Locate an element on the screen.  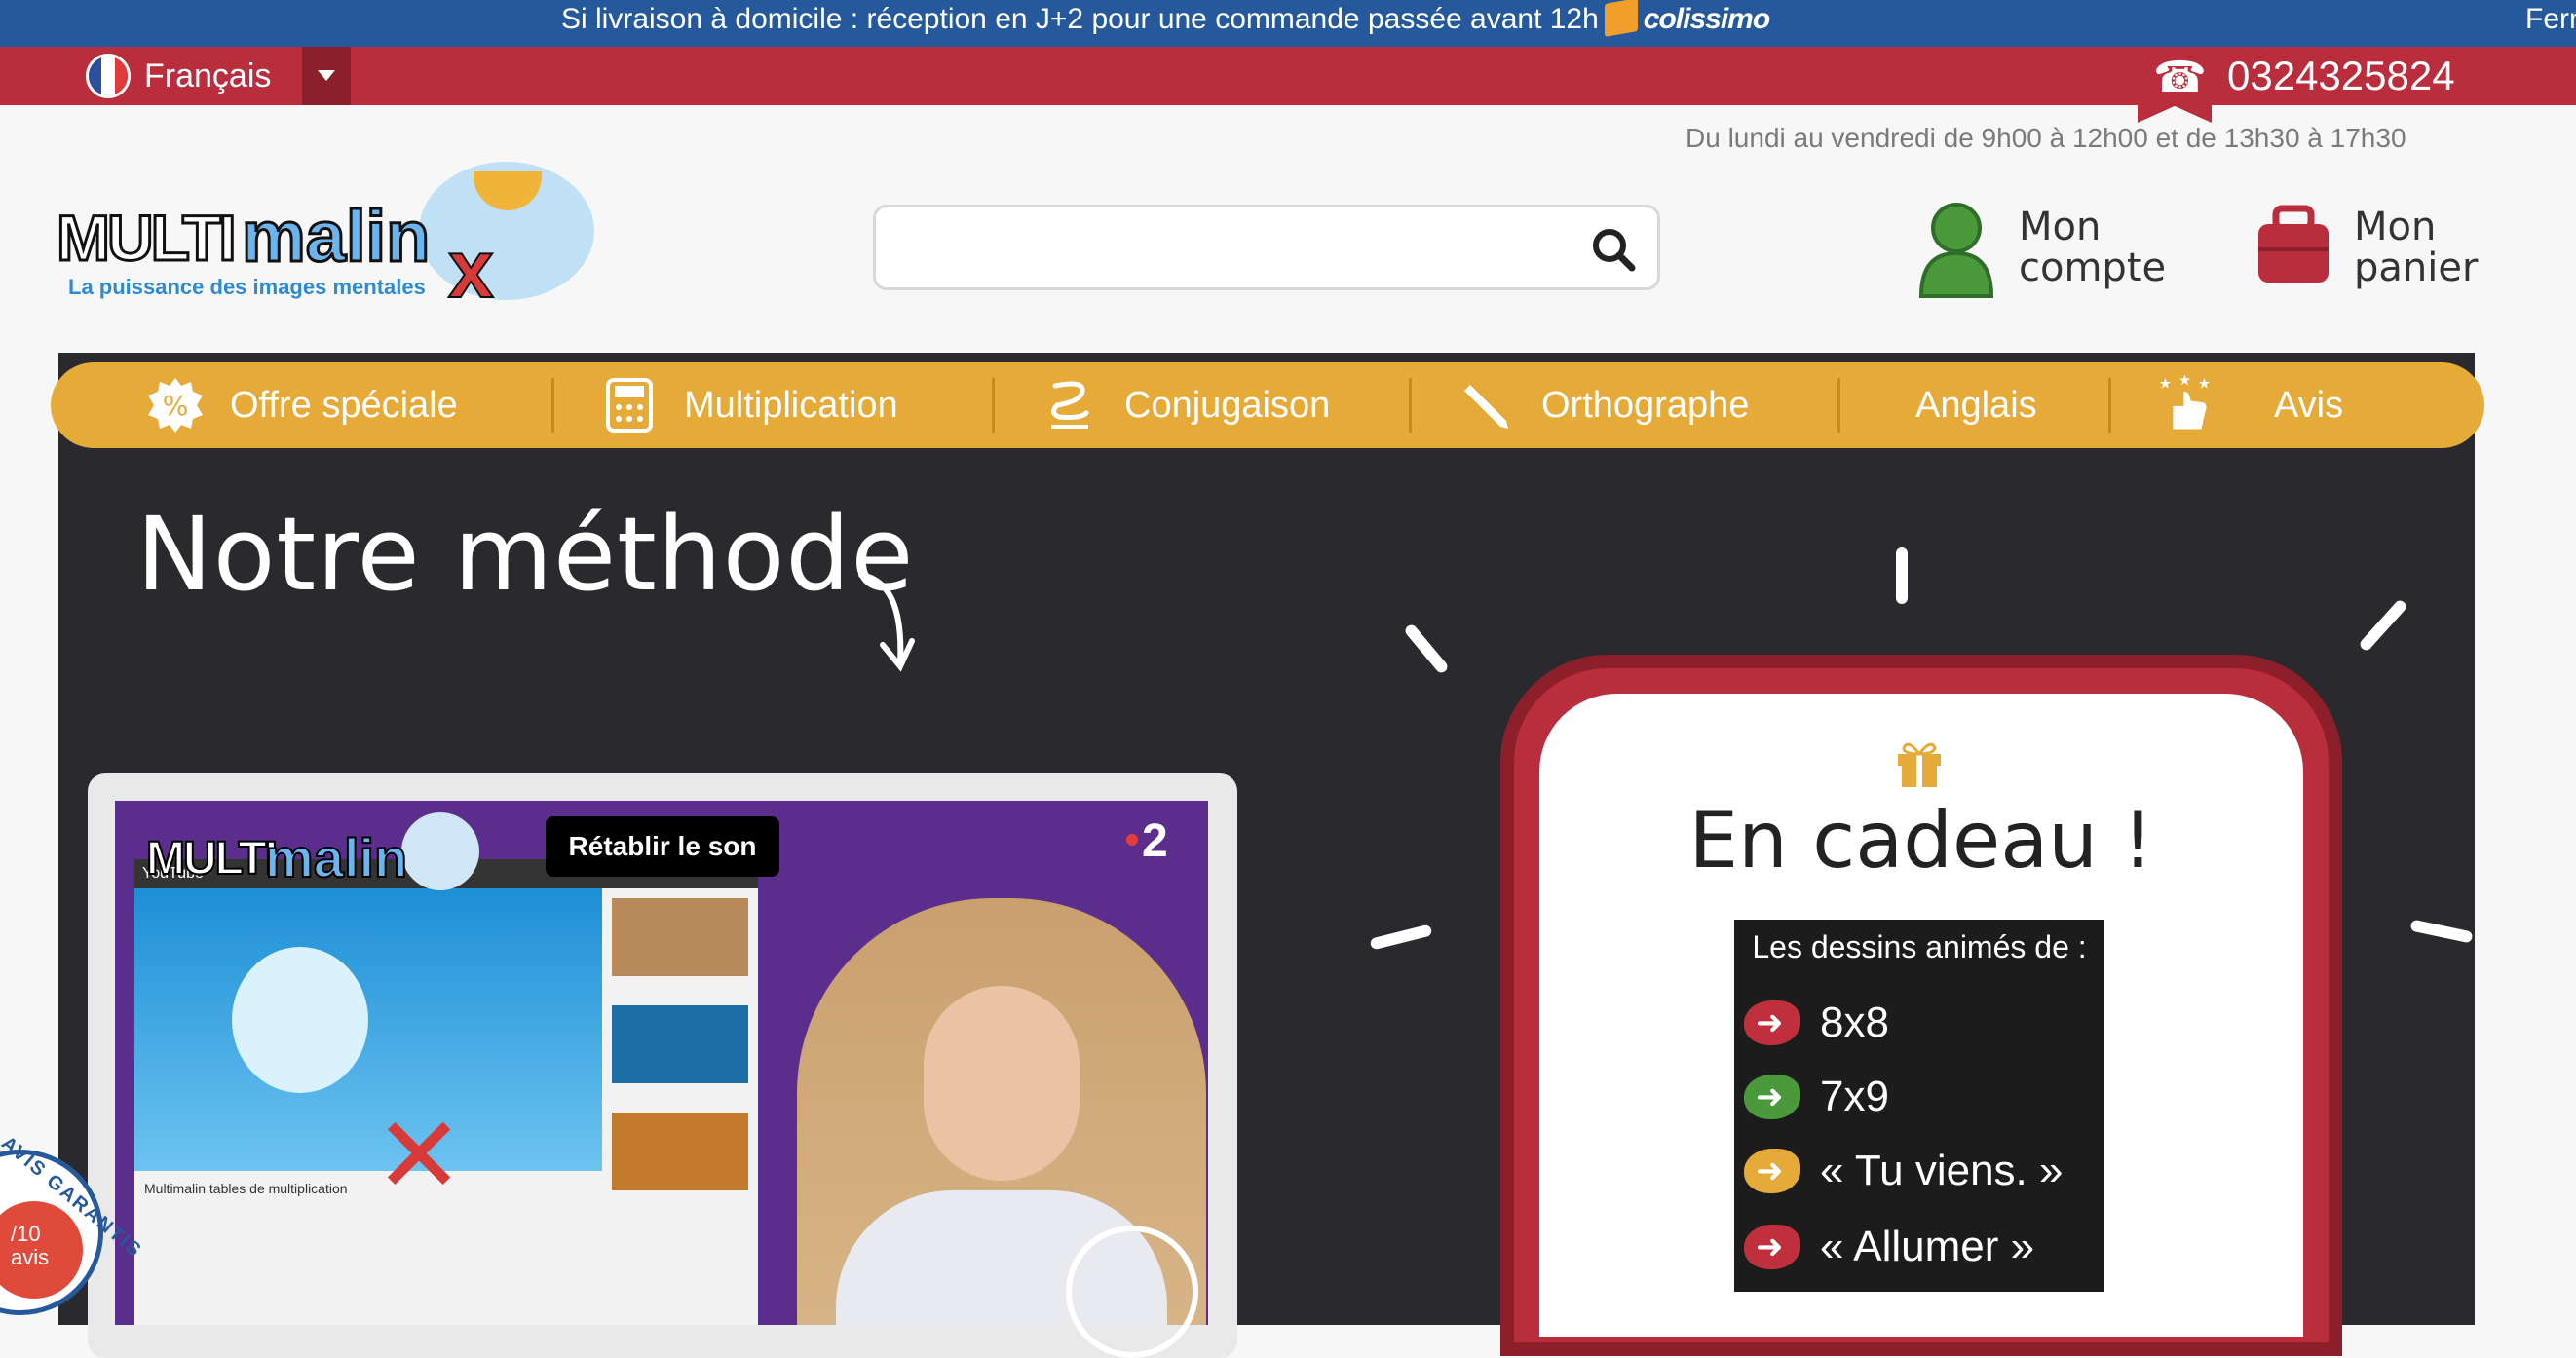
section-title: Notre méthode is located at coordinates (525, 554).